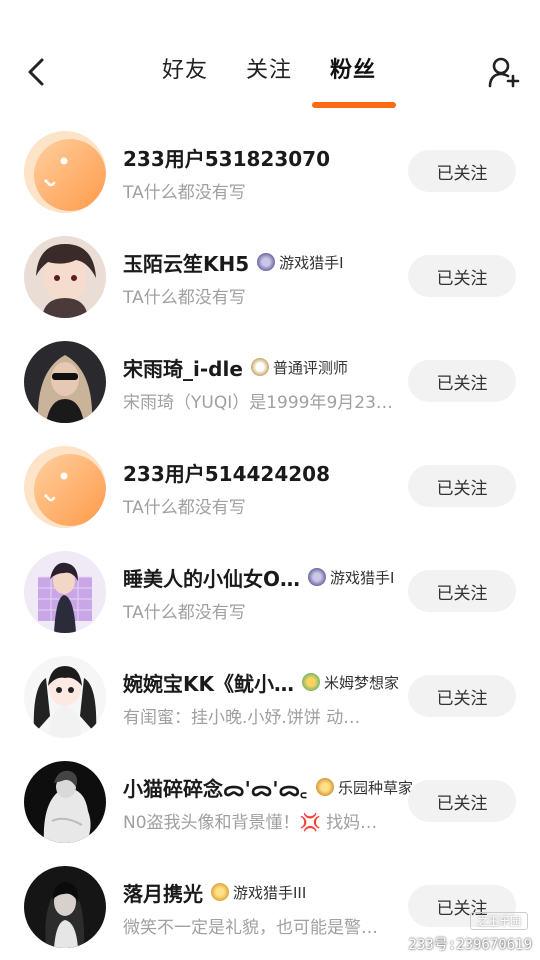  I want to click on badge-label: 游戏猎手III, so click(270, 892).